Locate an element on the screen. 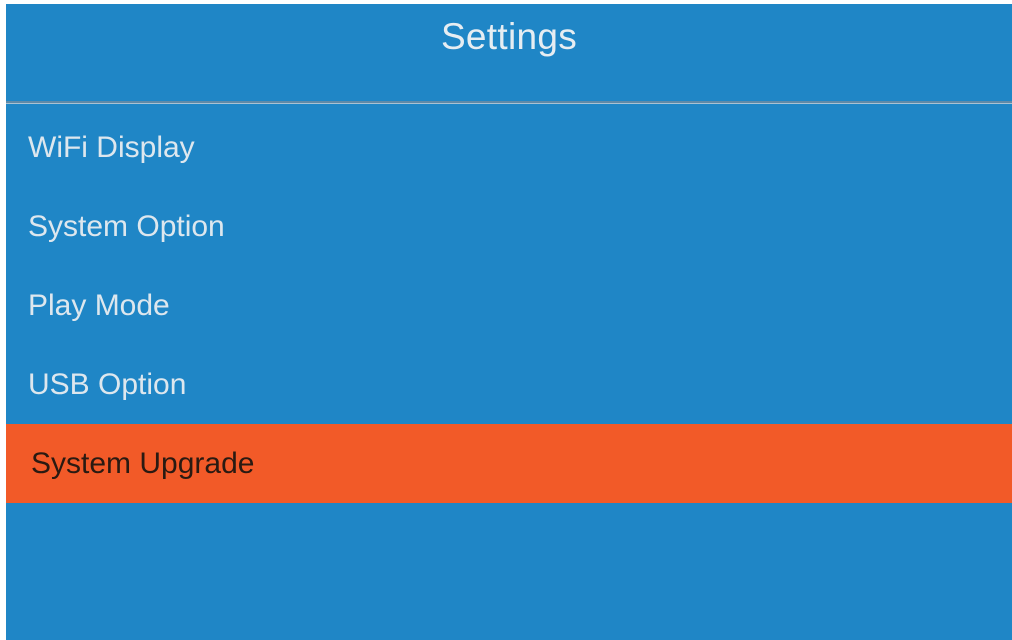  menu-item-play-mode: Play Mode is located at coordinates (509, 305).